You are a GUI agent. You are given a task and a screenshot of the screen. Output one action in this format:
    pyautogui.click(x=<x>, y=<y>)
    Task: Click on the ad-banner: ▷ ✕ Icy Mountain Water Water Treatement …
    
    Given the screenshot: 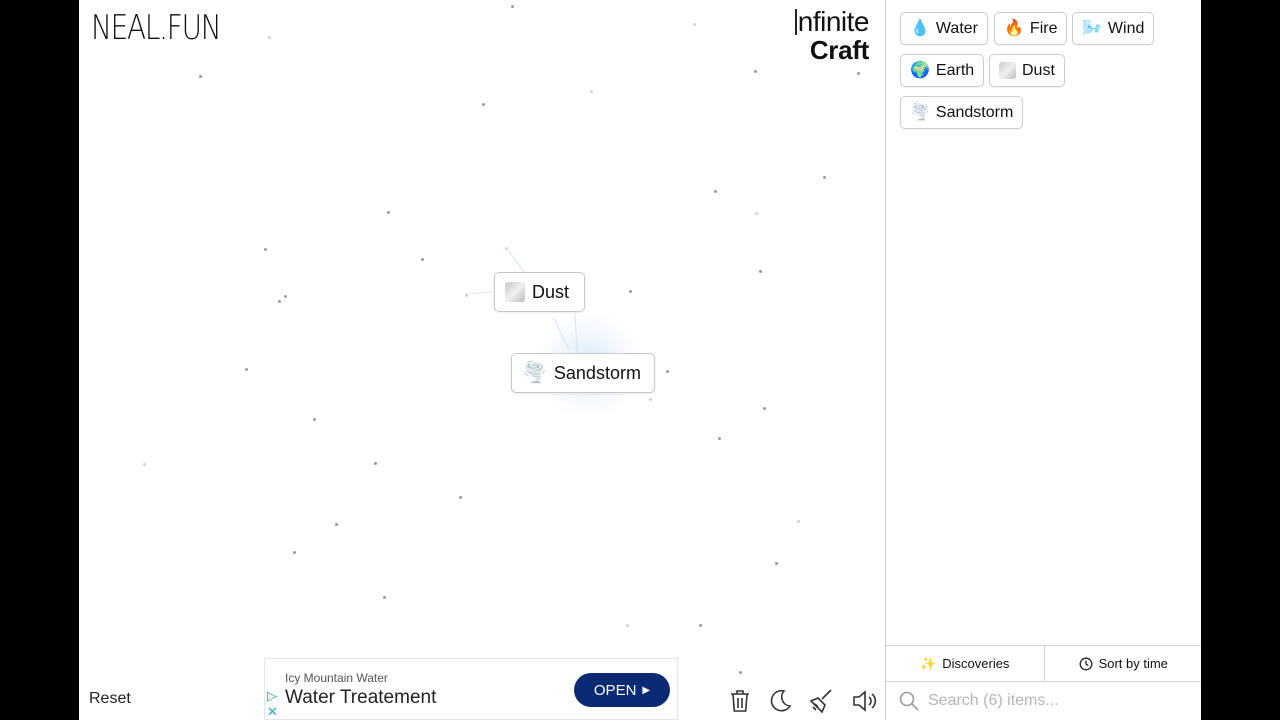 What is the action you would take?
    pyautogui.click(x=471, y=689)
    